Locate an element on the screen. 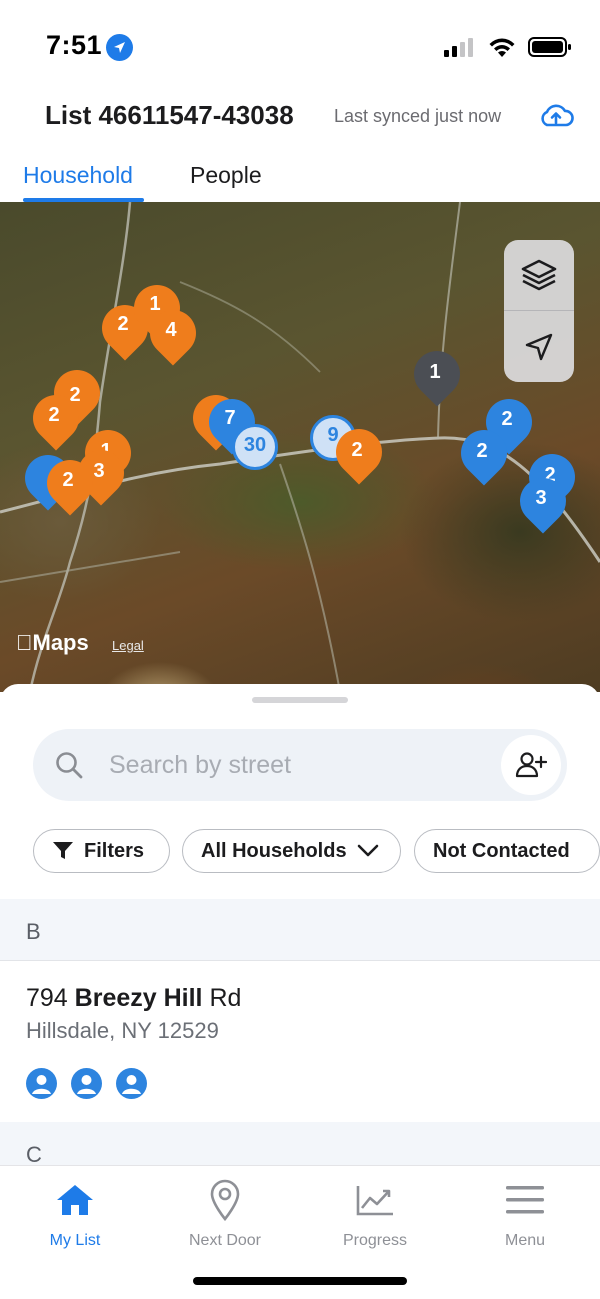 Image resolution: width=600 pixels, height=1299 pixels. view-tabs: Household People is located at coordinates (300, 181).